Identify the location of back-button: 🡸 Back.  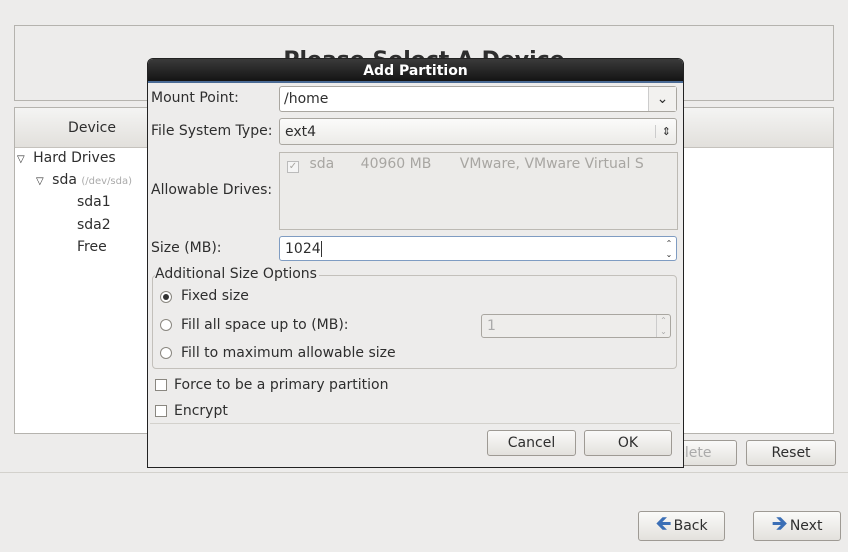
(681, 526).